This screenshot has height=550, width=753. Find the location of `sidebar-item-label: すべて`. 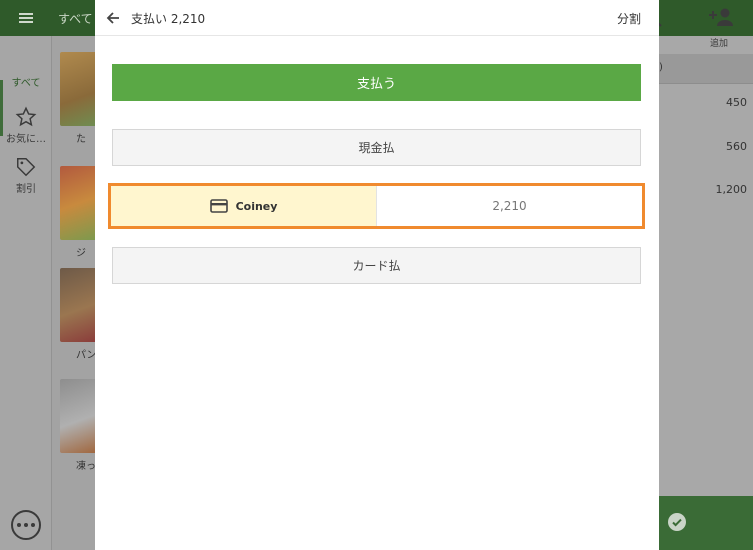

sidebar-item-label: すべて is located at coordinates (26, 83).